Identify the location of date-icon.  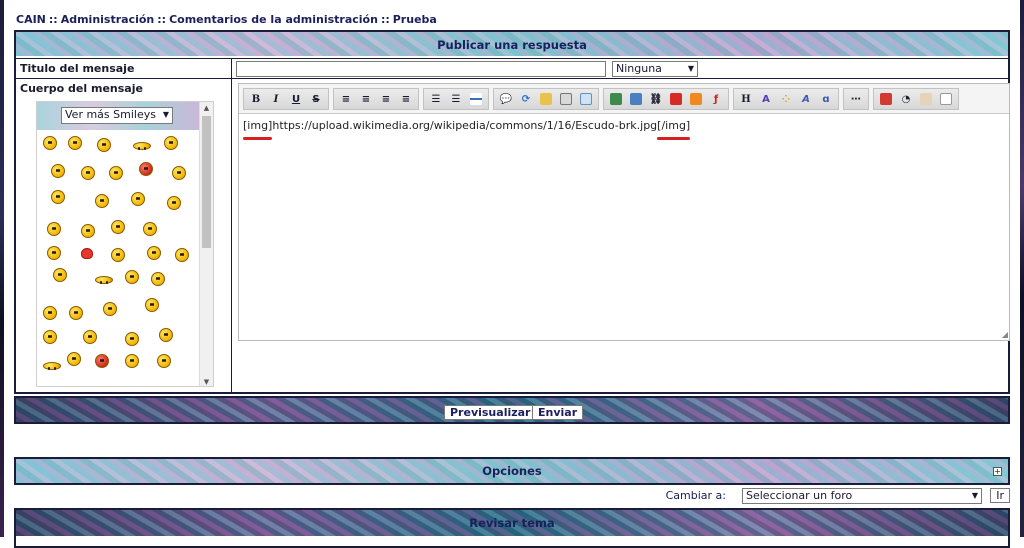
(886, 99).